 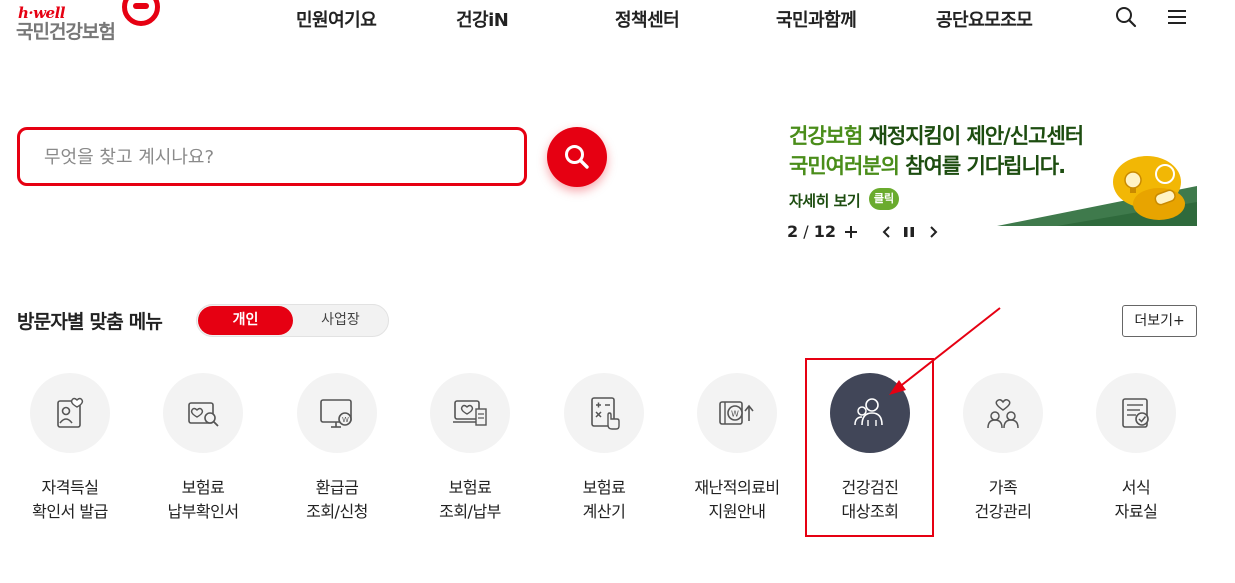 I want to click on monitor-refund-icon: W, so click(x=336, y=413).